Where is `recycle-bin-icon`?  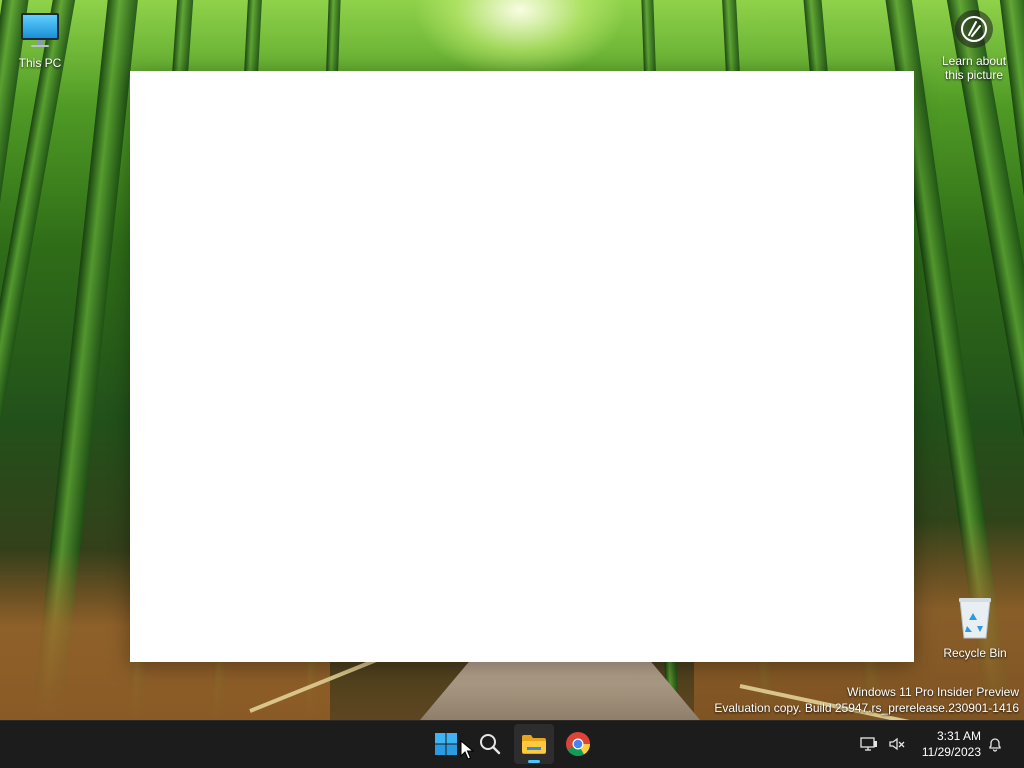
recycle-bin-icon is located at coordinates (975, 618).